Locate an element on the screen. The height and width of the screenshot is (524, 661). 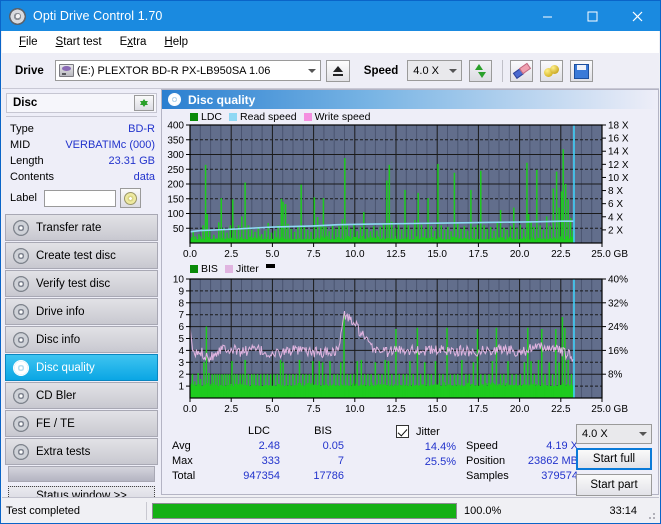
svg-text: 6 is located at coordinates (181, 327).